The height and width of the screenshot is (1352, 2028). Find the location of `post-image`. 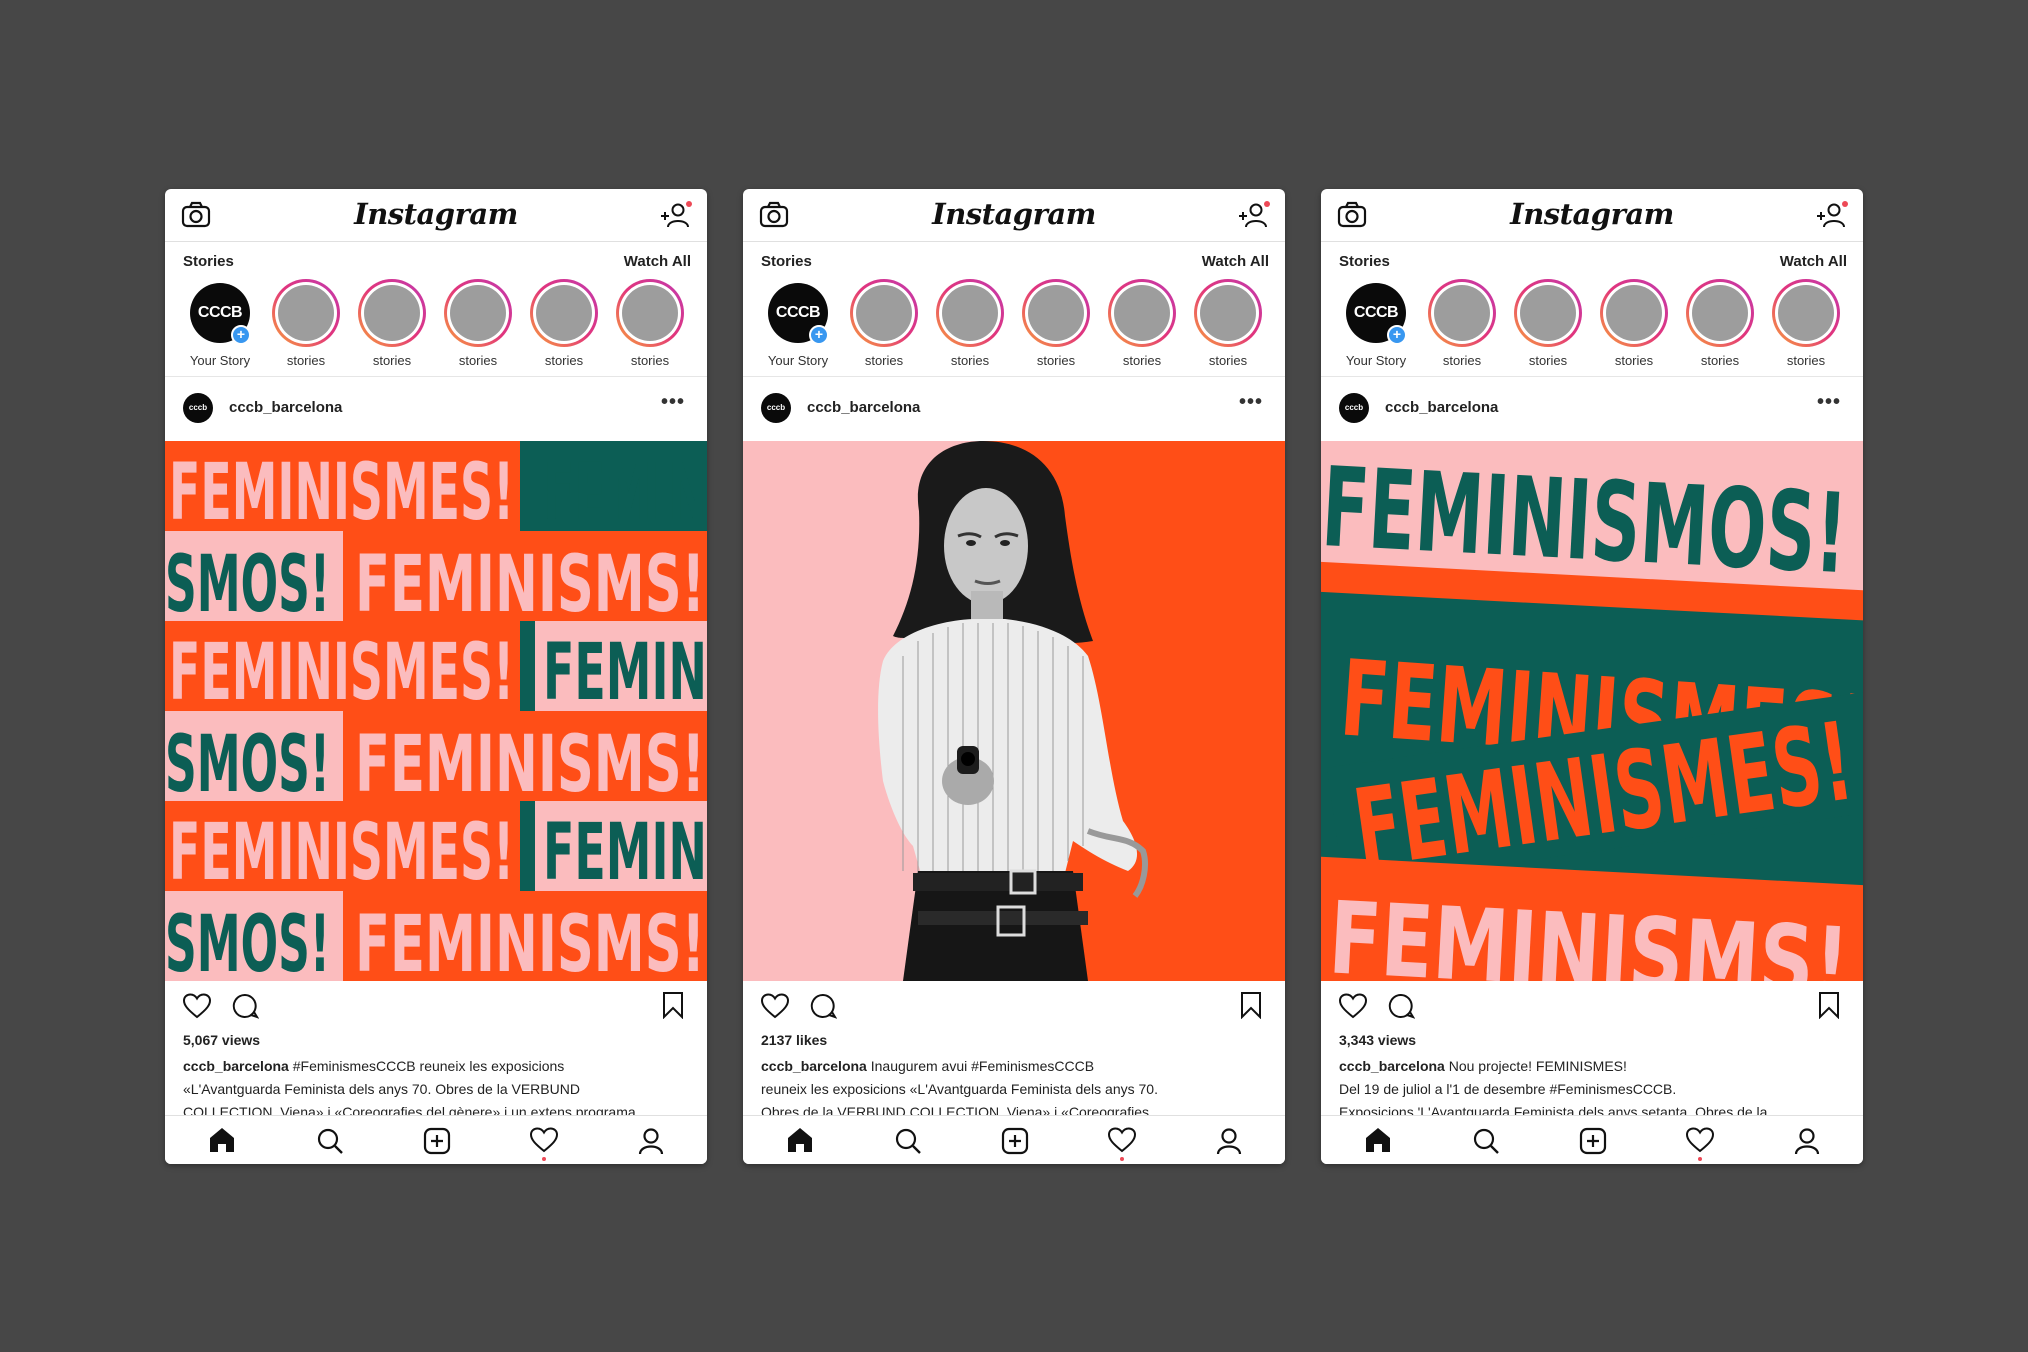

post-image is located at coordinates (1014, 711).